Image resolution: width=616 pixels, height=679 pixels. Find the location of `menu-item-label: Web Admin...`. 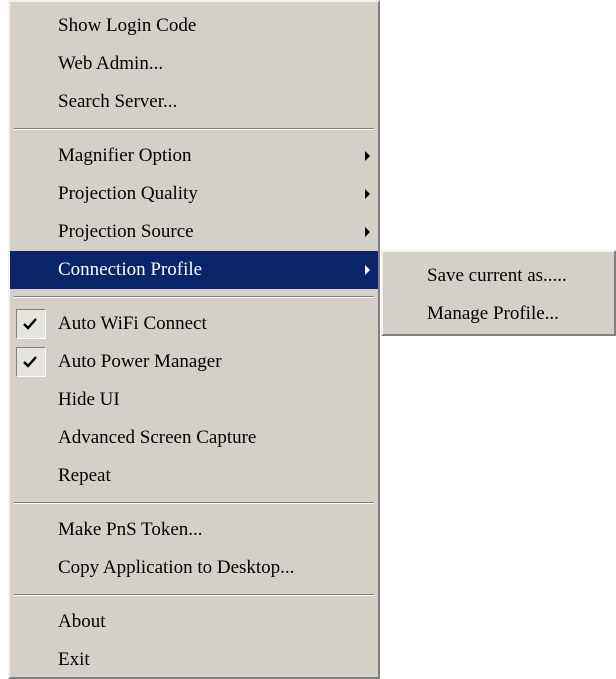

menu-item-label: Web Admin... is located at coordinates (111, 63).